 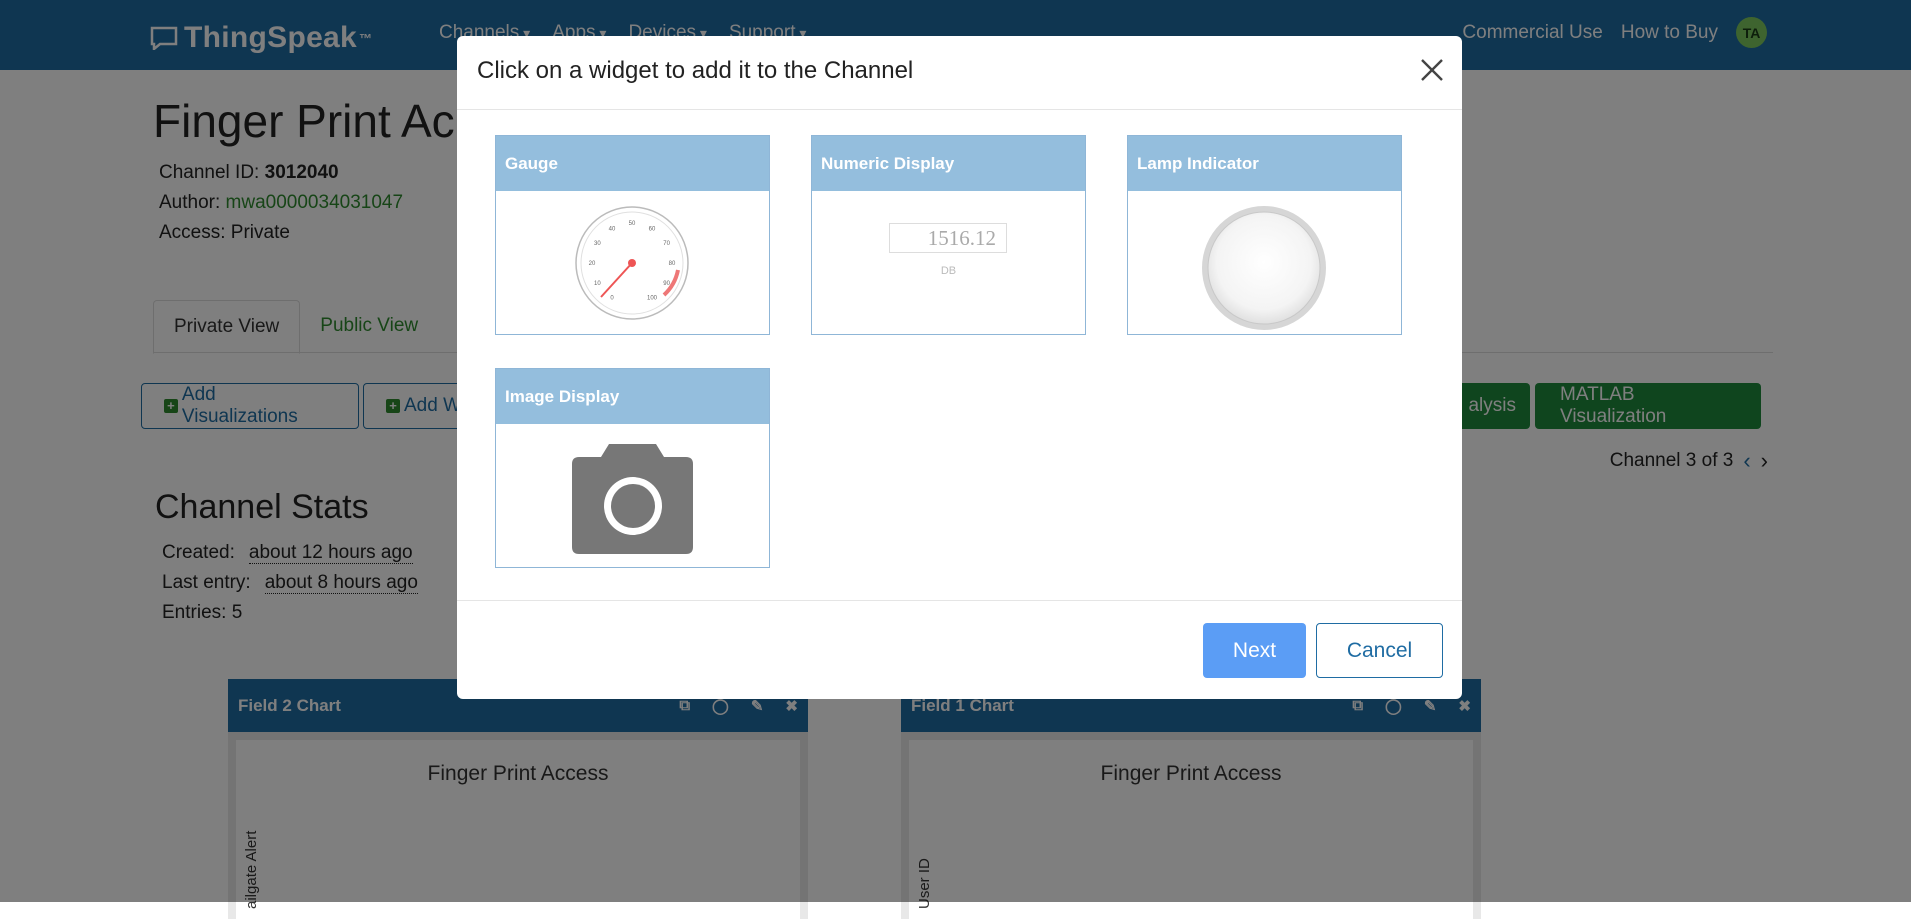 What do you see at coordinates (666, 284) in the screenshot?
I see `gauge-tick-label: 90` at bounding box center [666, 284].